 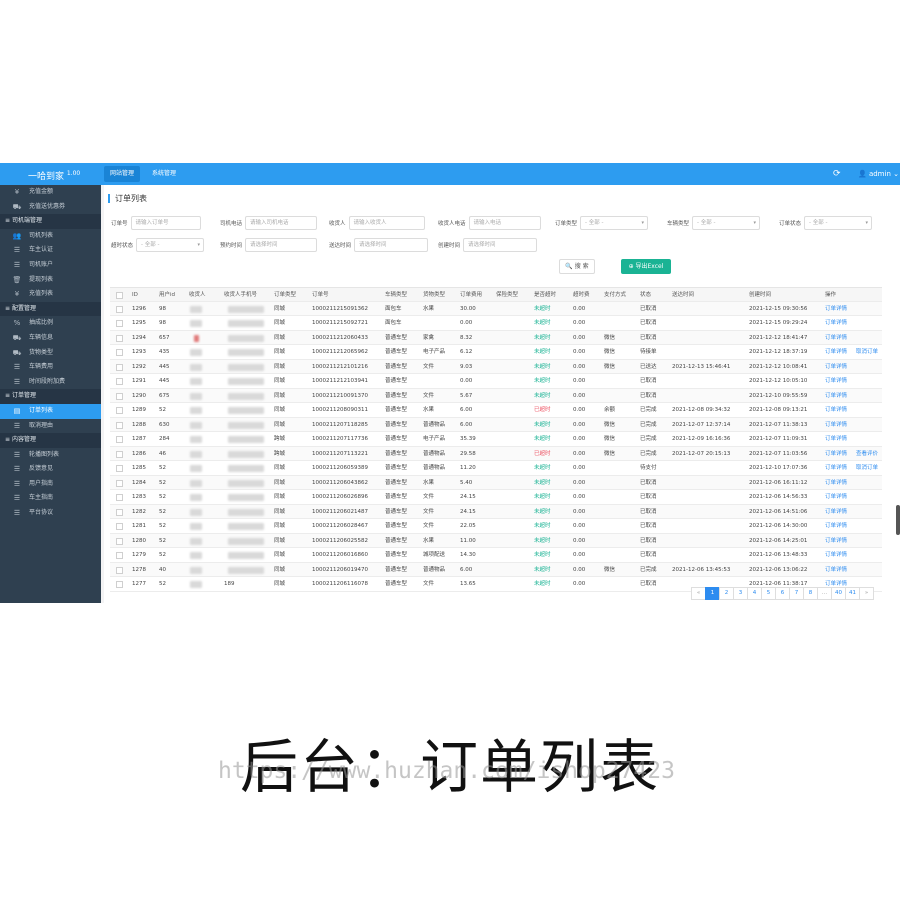 I want to click on export-excel-button: ⊕ 导出Excel, so click(x=646, y=266).